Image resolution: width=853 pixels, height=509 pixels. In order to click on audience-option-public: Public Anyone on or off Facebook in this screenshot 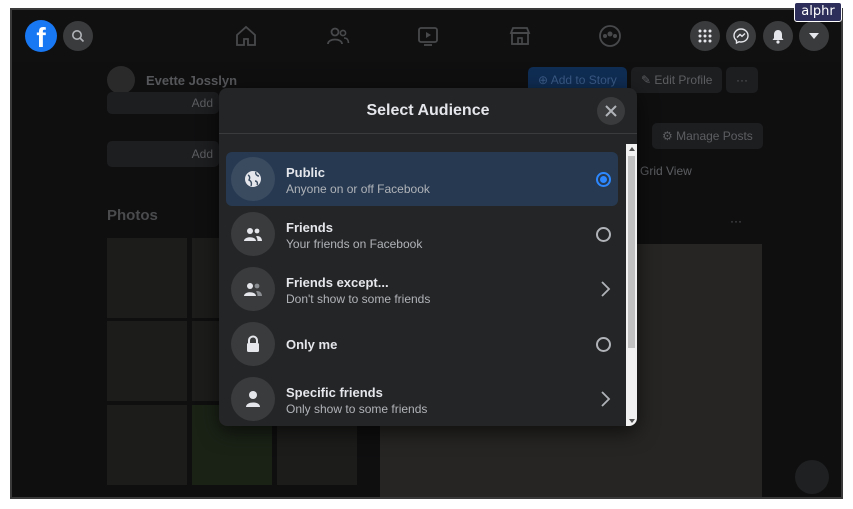, I will do `click(422, 179)`.